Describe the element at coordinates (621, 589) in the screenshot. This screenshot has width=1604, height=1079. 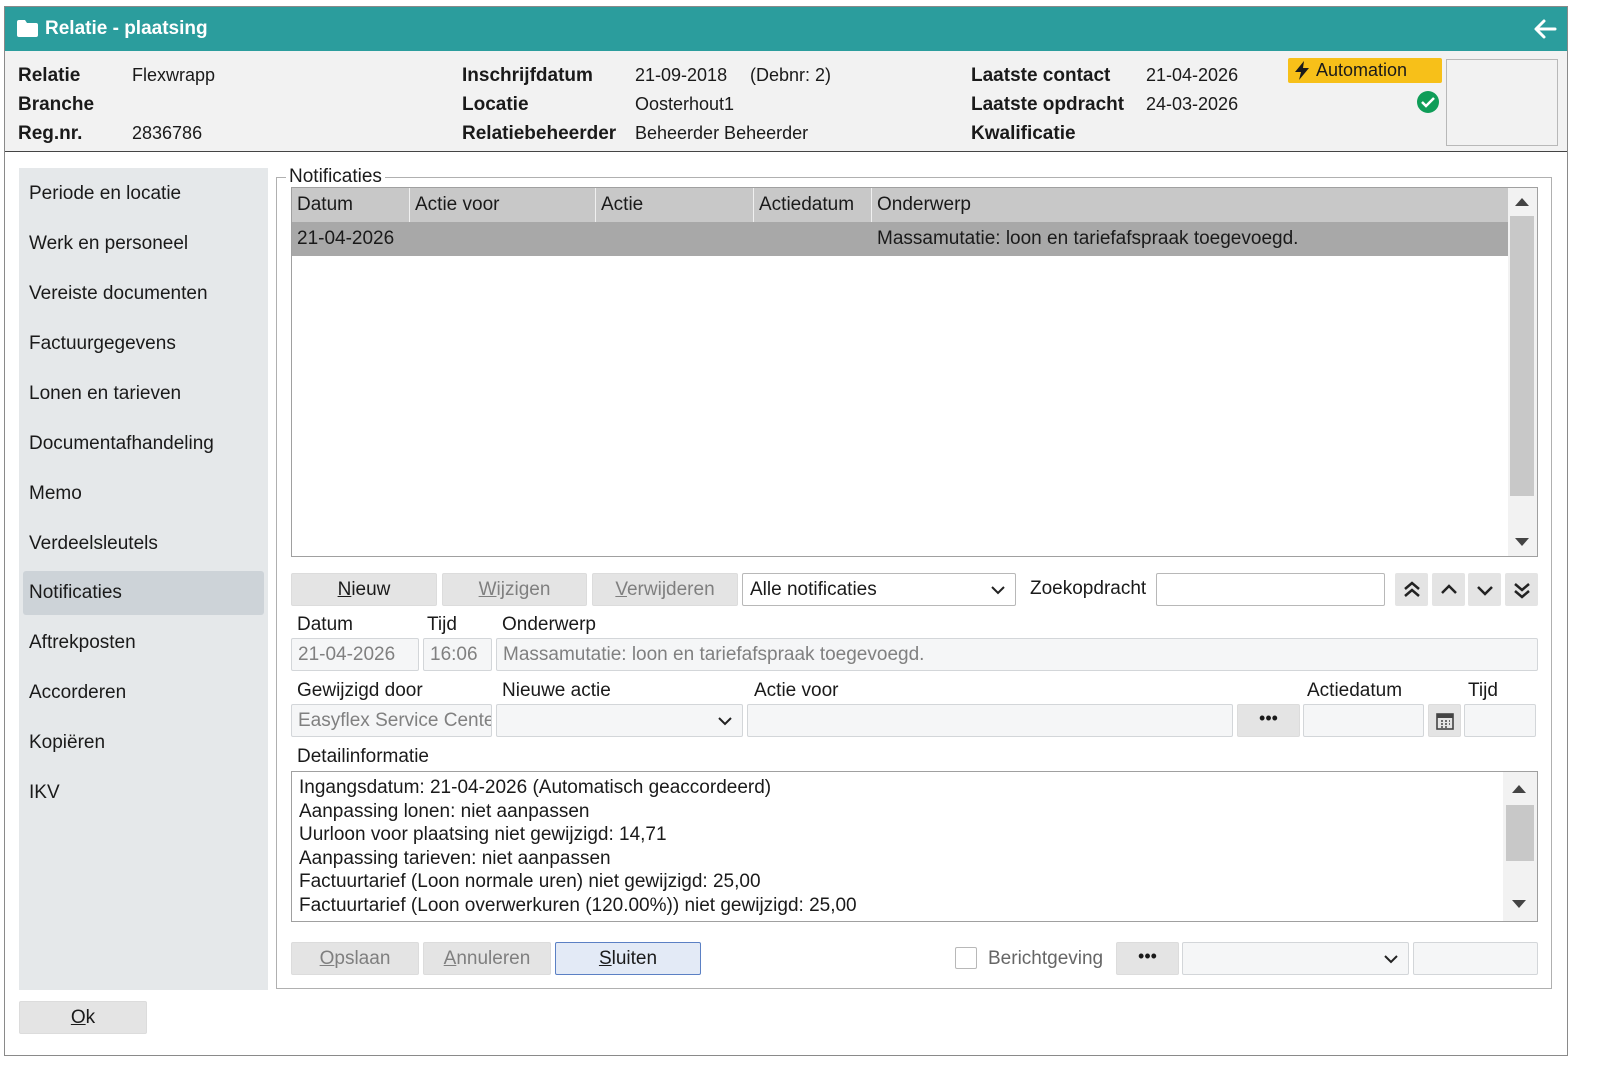
I see `verwijderen-accel: V` at that location.